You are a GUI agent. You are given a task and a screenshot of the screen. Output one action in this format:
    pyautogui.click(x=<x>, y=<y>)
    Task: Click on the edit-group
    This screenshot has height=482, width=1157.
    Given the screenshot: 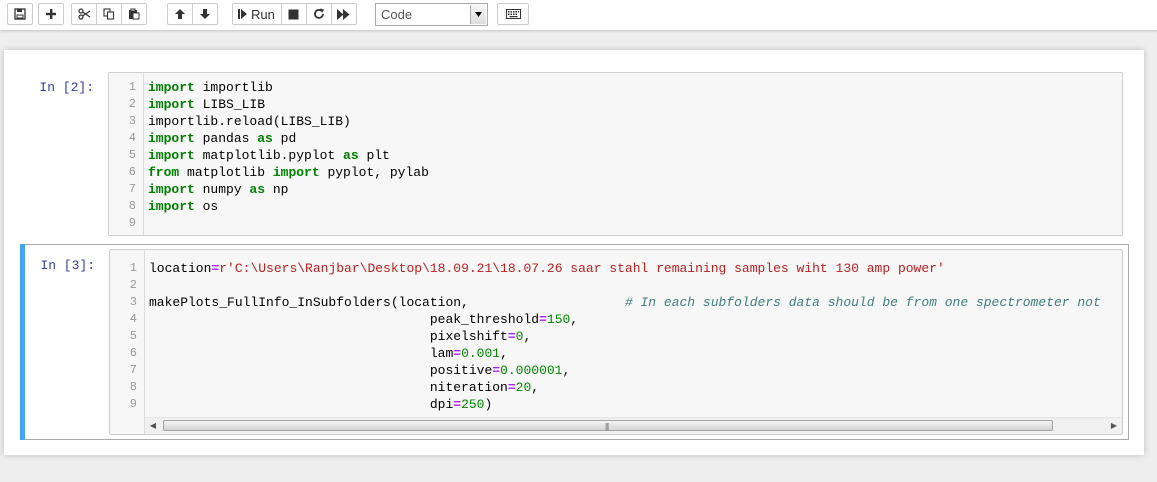 What is the action you would take?
    pyautogui.click(x=109, y=14)
    